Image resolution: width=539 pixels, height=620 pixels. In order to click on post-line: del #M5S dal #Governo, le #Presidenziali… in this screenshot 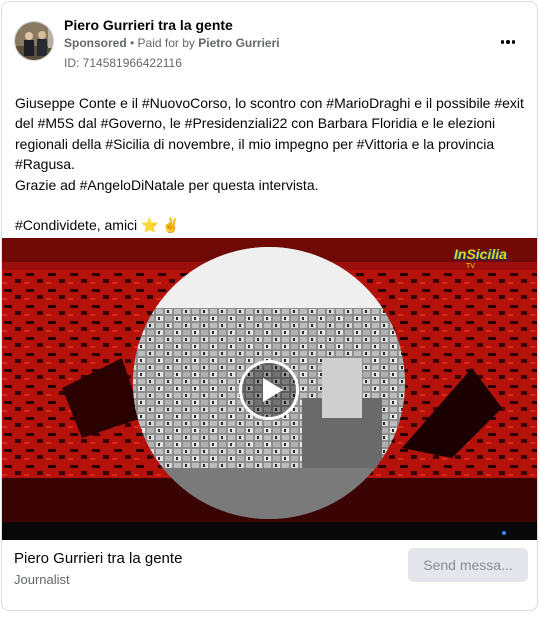, I will do `click(255, 123)`.